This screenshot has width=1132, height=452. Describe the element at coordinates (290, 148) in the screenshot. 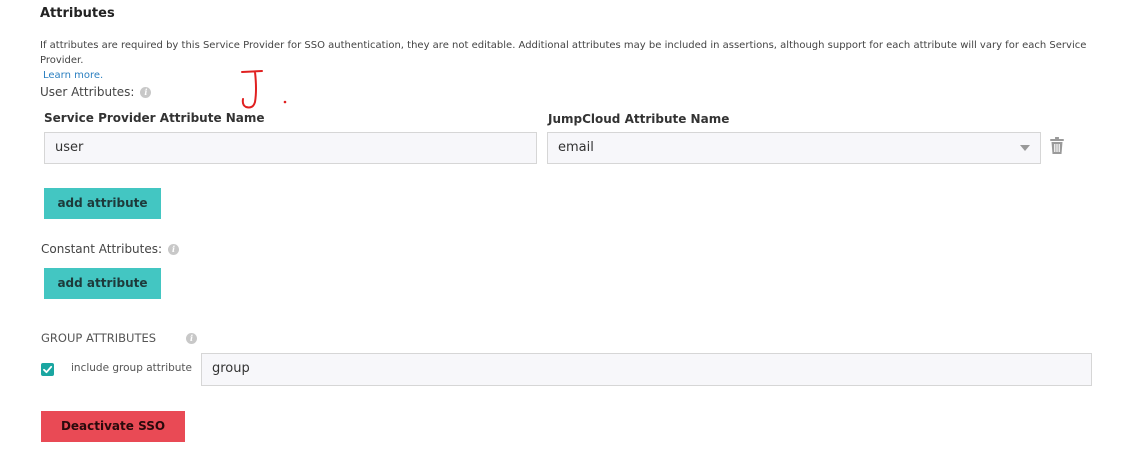

I see `sp-attribute-input: user` at that location.